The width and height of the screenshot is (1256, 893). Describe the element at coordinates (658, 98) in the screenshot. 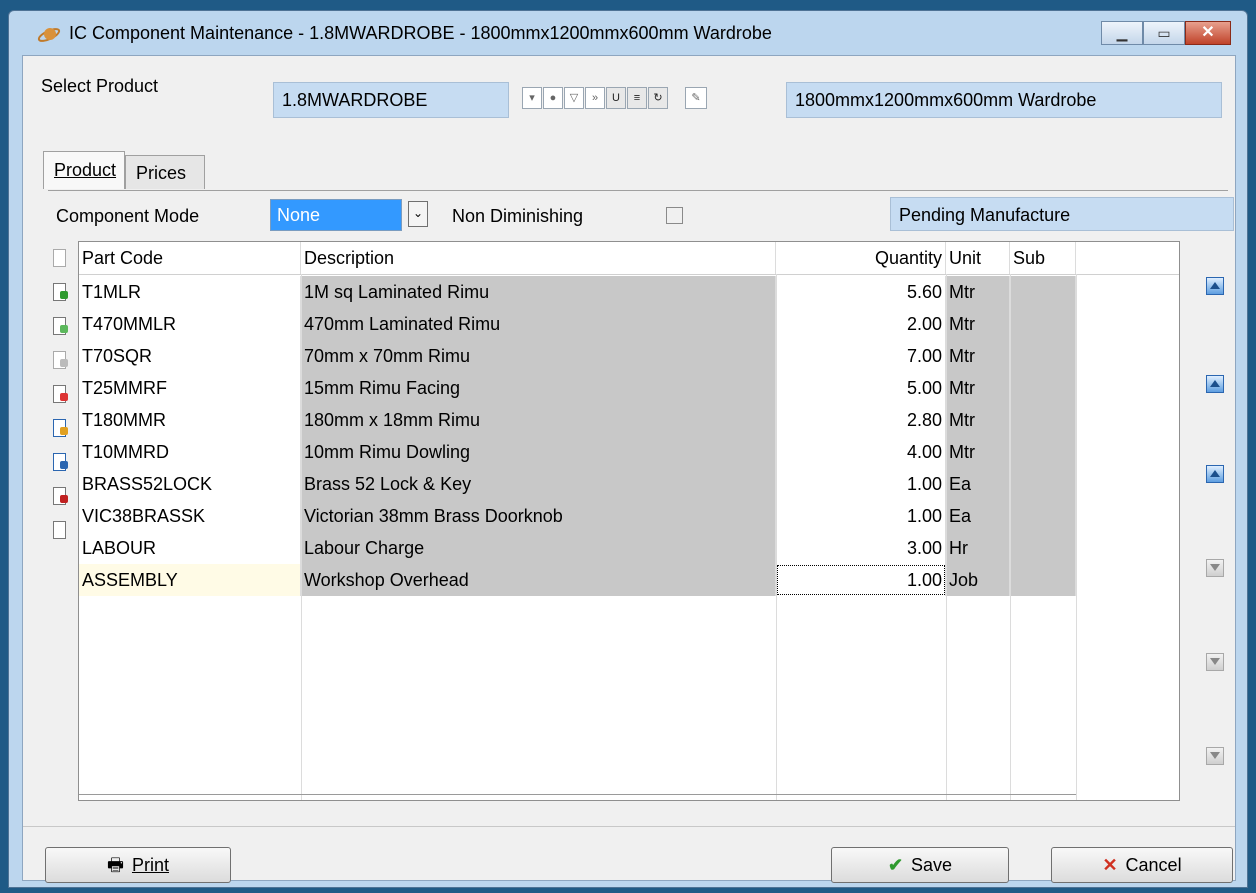

I see `refresh-icon: ↻` at that location.